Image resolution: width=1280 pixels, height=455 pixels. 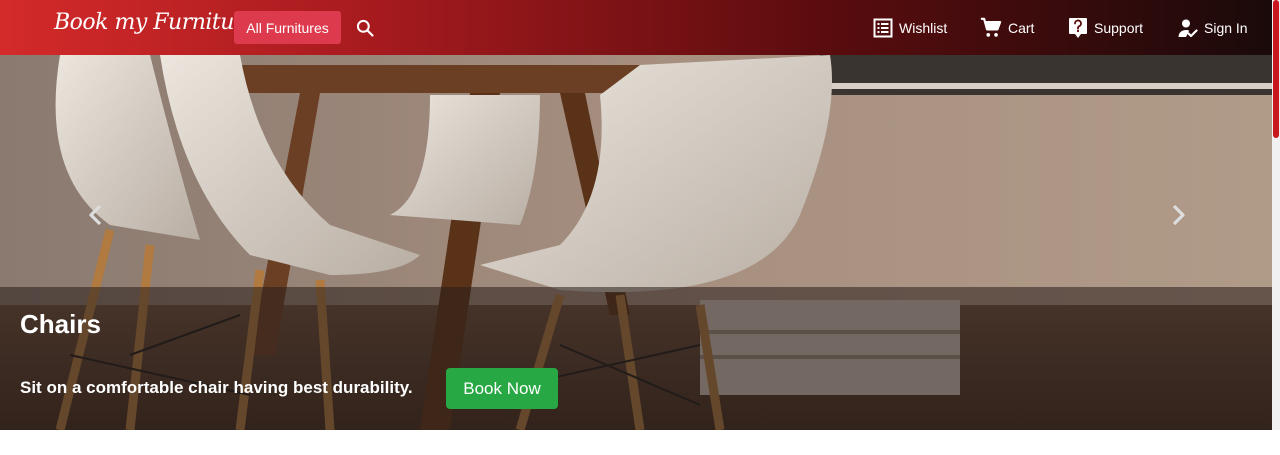 I want to click on nav-signin: Sign In, so click(x=1213, y=28).